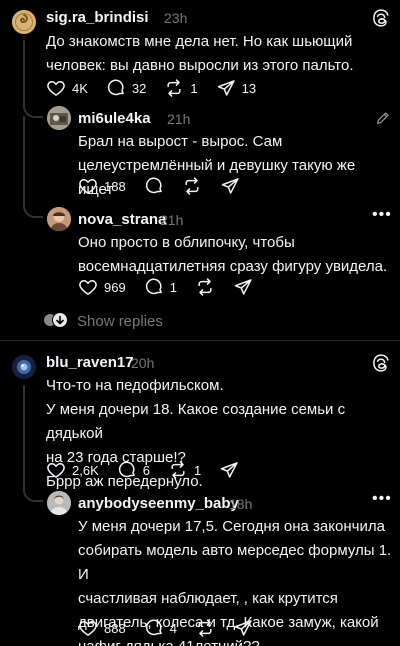 This screenshot has width=400, height=646. I want to click on like-button: 2,6K, so click(72, 470).